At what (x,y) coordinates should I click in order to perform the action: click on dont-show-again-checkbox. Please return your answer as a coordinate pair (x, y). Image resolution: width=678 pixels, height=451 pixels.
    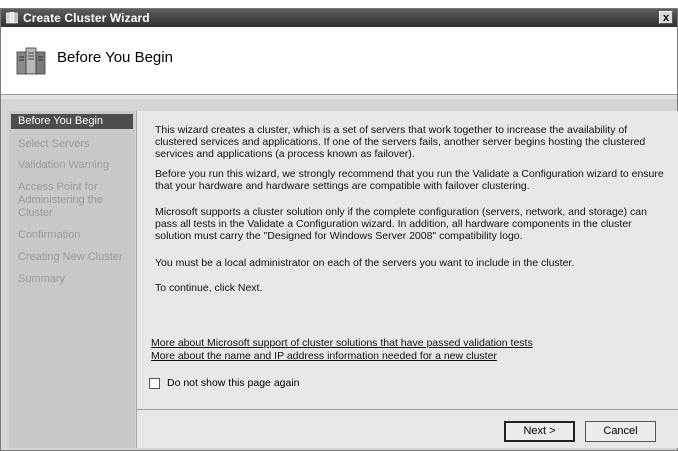
    Looking at the image, I should click on (154, 383).